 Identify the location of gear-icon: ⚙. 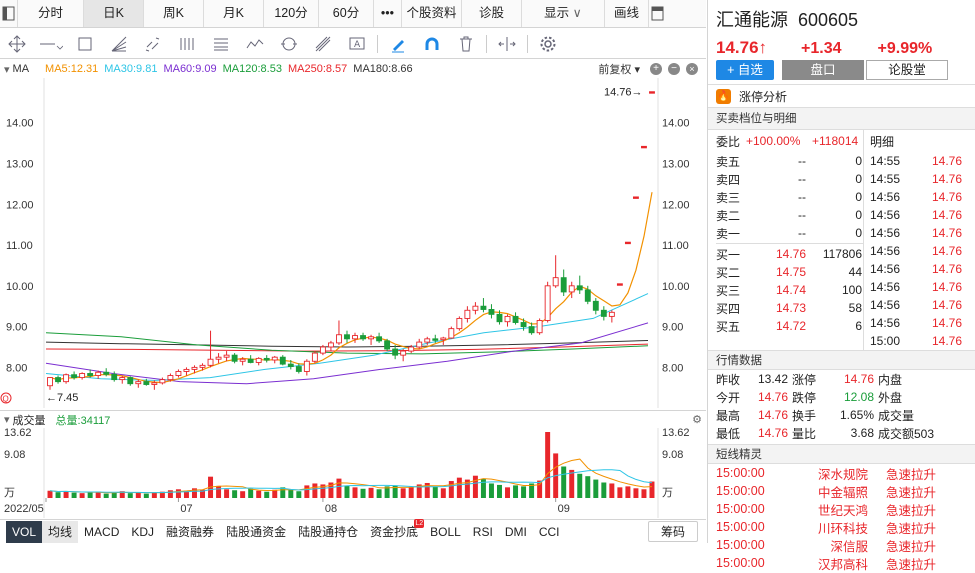
(697, 419).